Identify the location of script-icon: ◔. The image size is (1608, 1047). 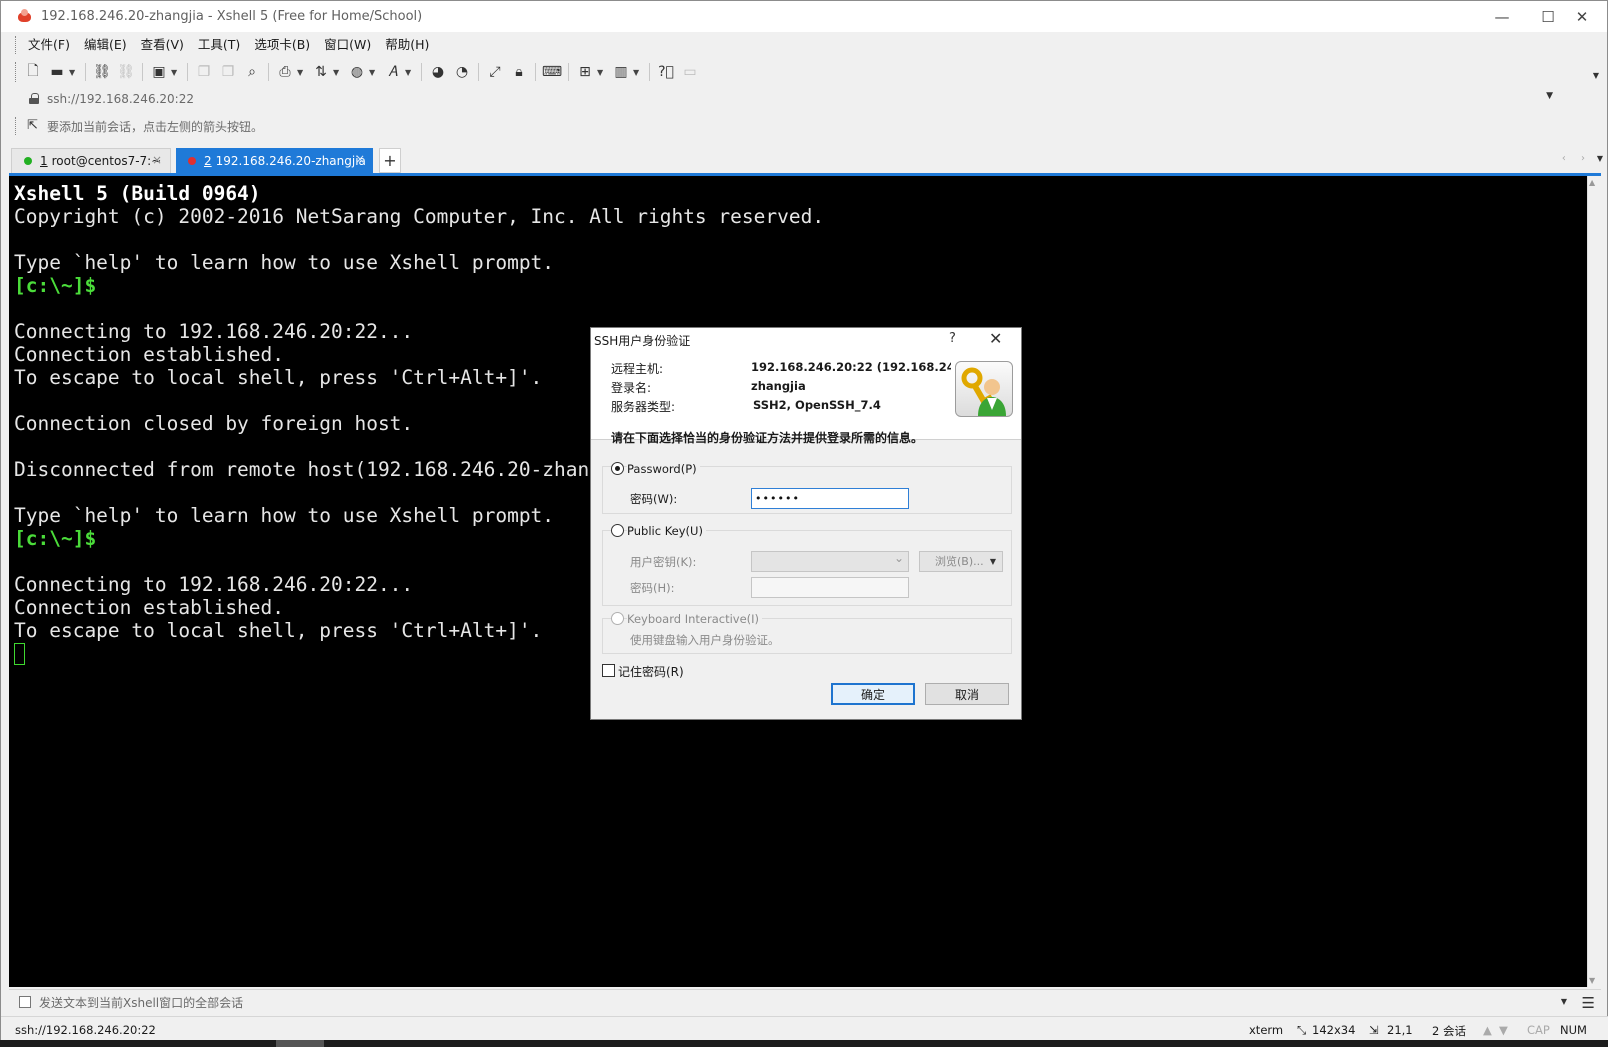
(462, 72).